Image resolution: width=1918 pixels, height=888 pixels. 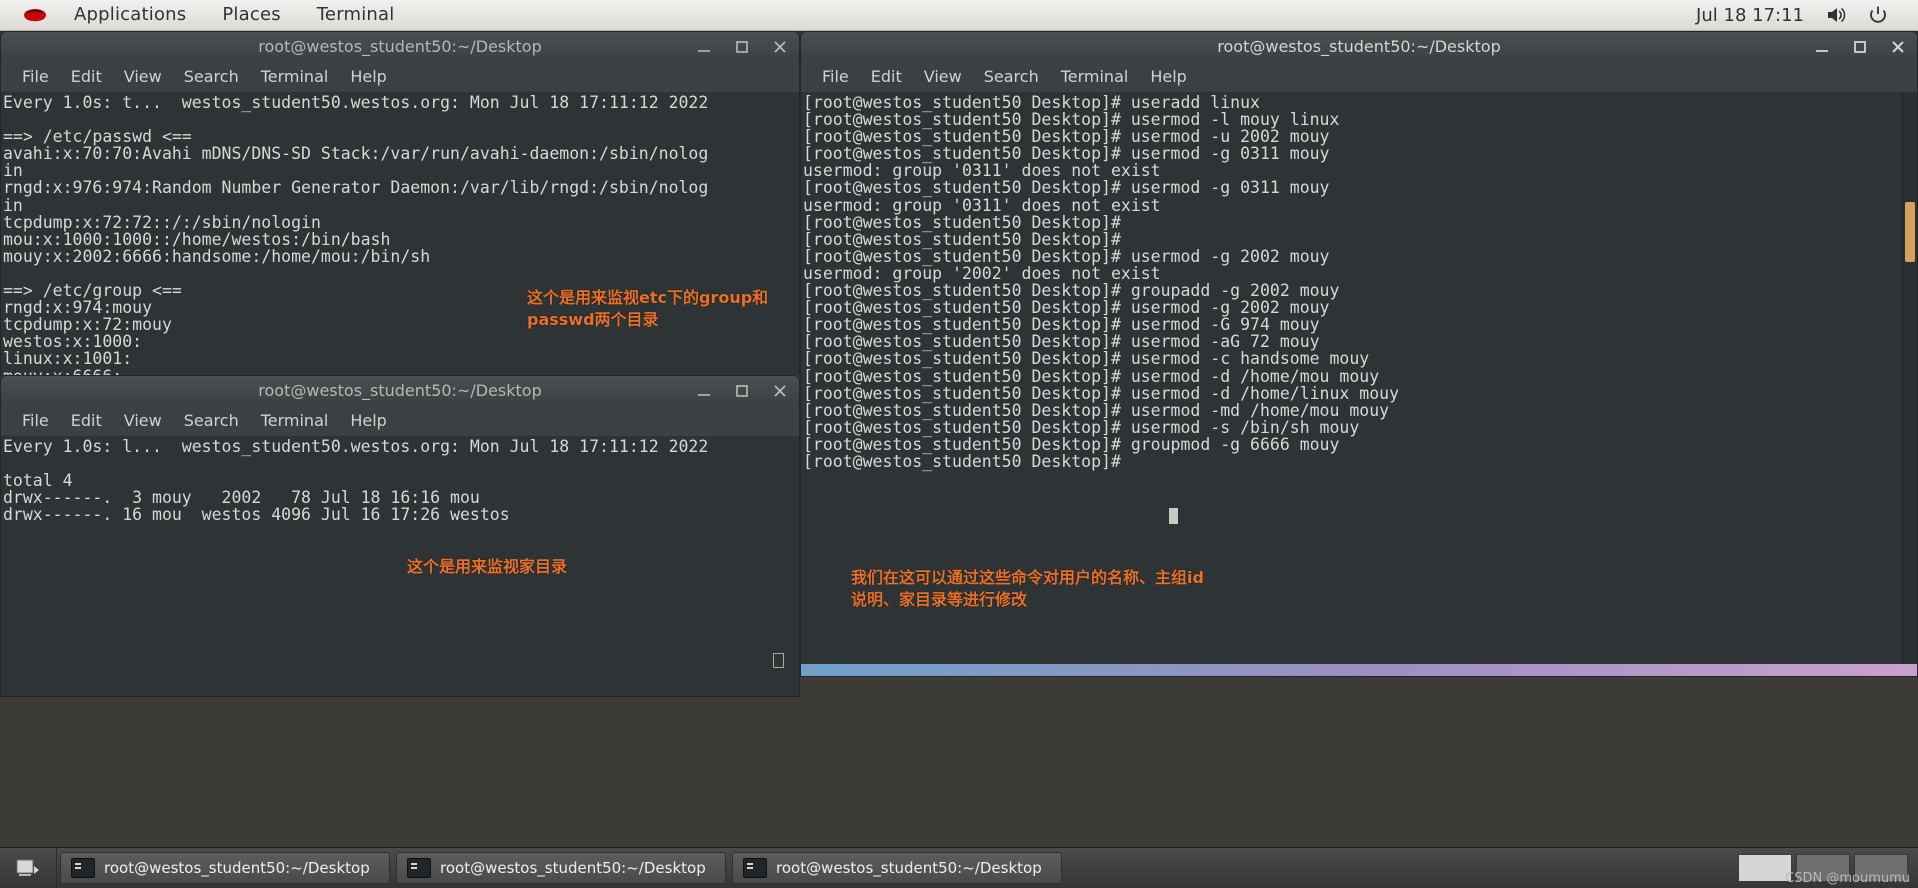 I want to click on menu-applications: Applications, so click(x=130, y=15).